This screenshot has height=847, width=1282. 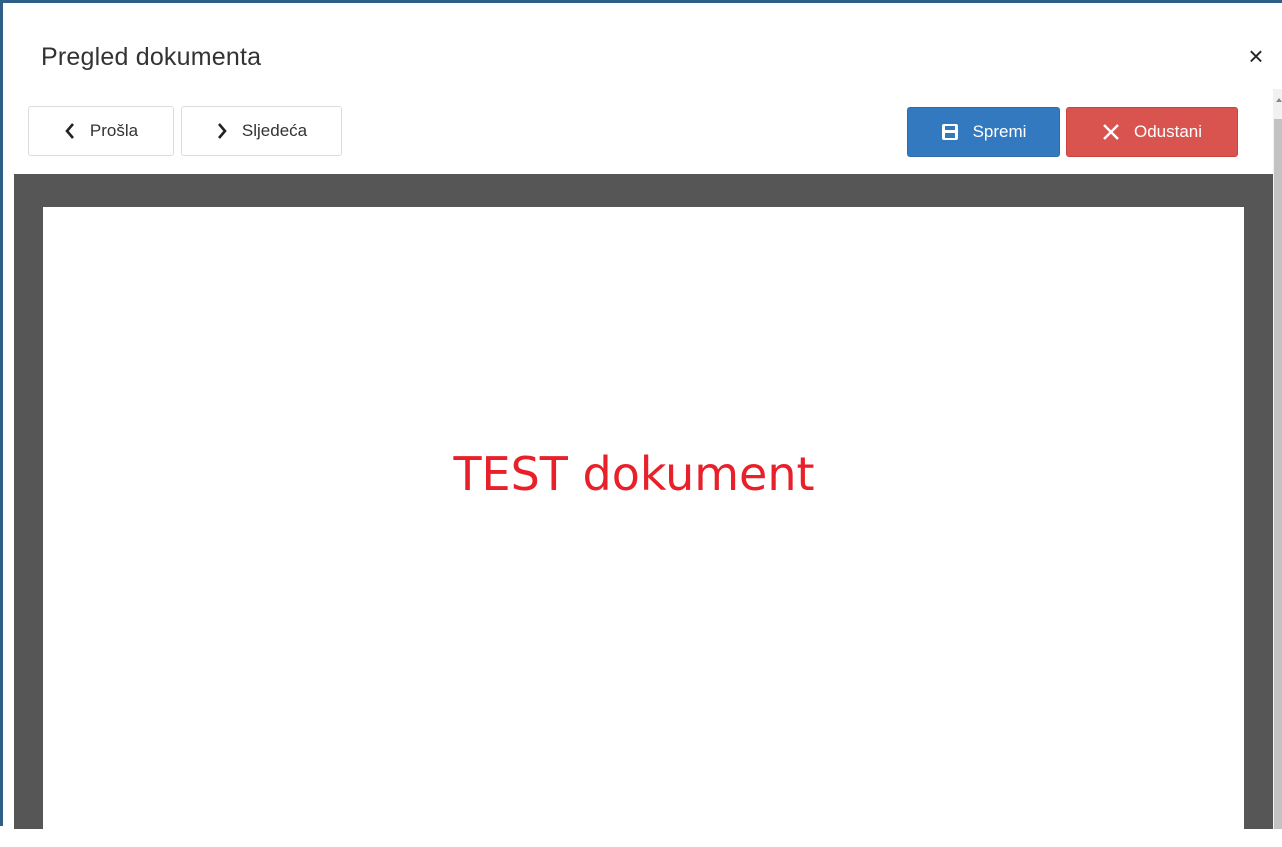 What do you see at coordinates (151, 57) in the screenshot?
I see `dialog-title: Pregled dokumenta` at bounding box center [151, 57].